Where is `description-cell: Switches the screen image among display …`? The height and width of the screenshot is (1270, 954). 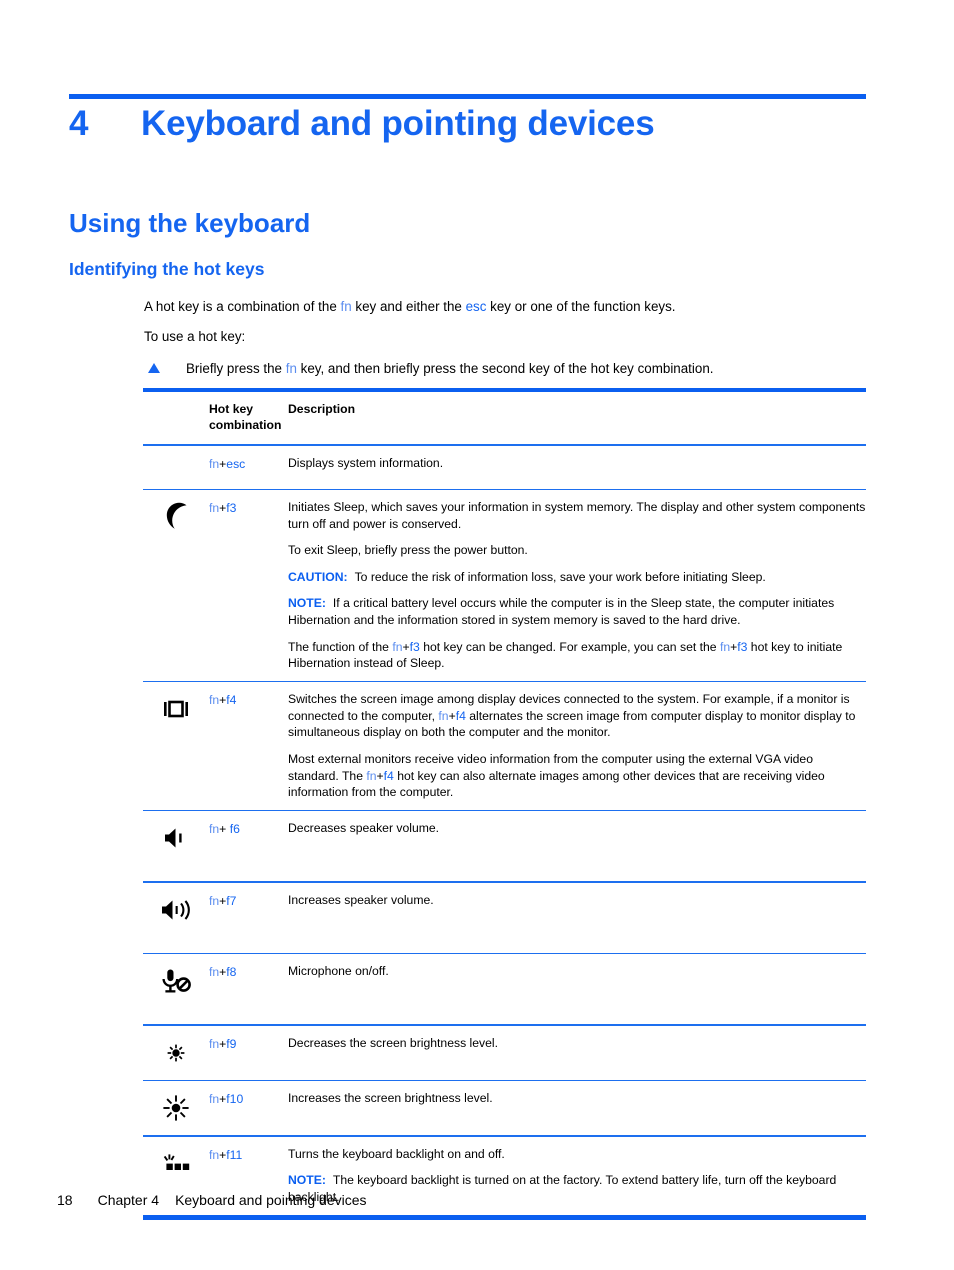 description-cell: Switches the screen image among display … is located at coordinates (577, 746).